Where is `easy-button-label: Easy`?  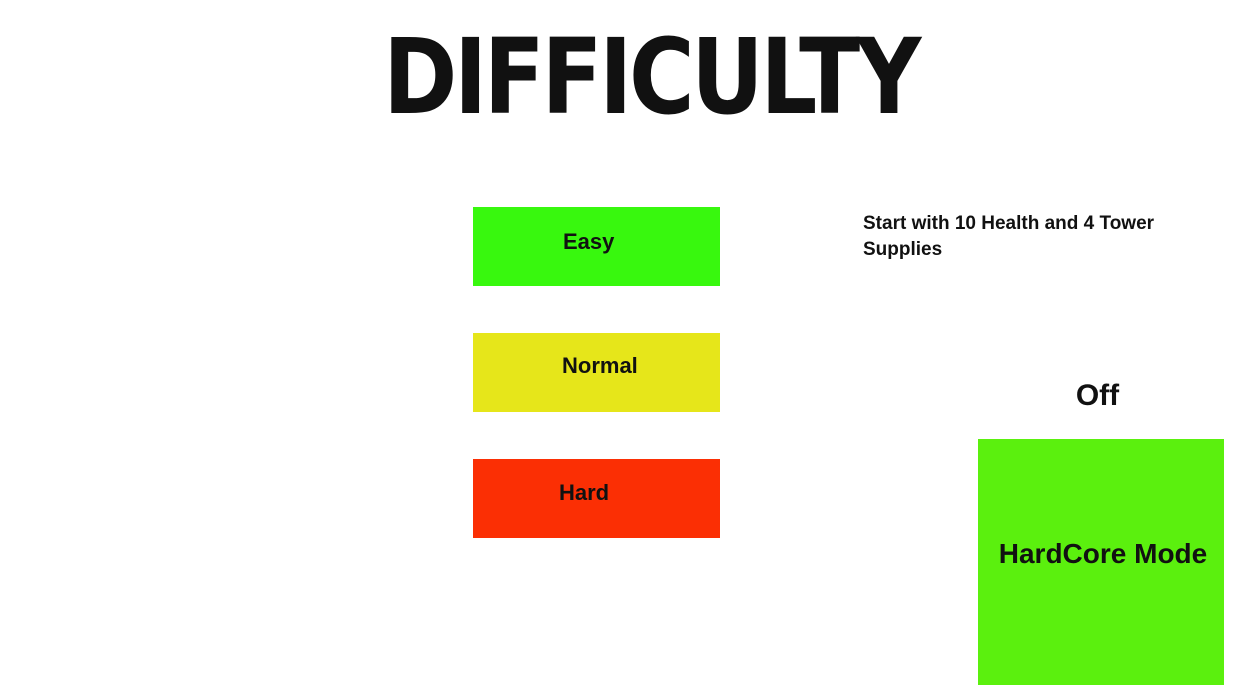 easy-button-label: Easy is located at coordinates (589, 241).